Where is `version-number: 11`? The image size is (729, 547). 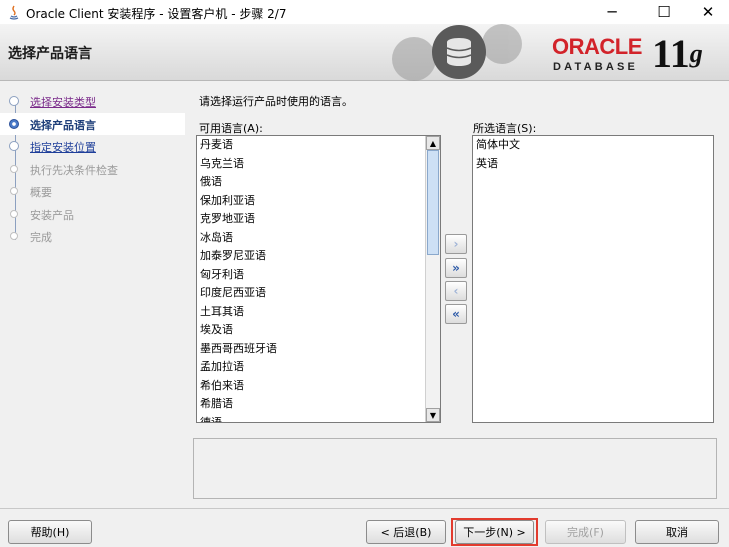 version-number: 11 is located at coordinates (671, 53).